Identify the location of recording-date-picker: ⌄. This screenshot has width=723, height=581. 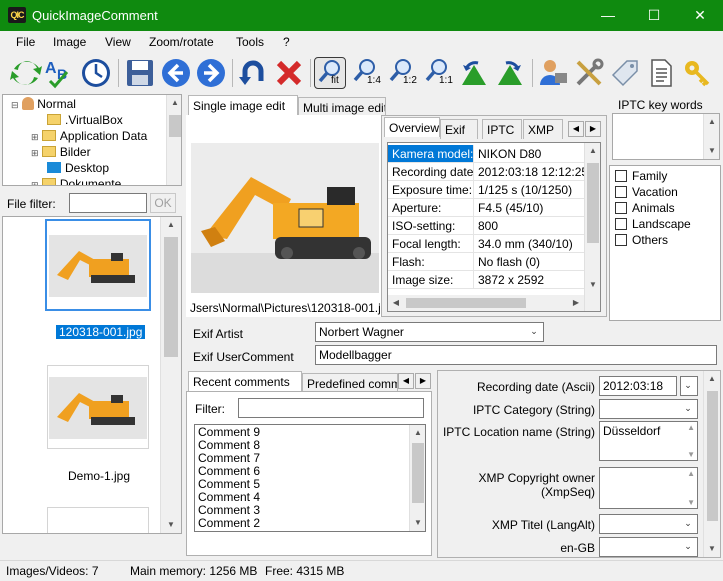
(689, 386).